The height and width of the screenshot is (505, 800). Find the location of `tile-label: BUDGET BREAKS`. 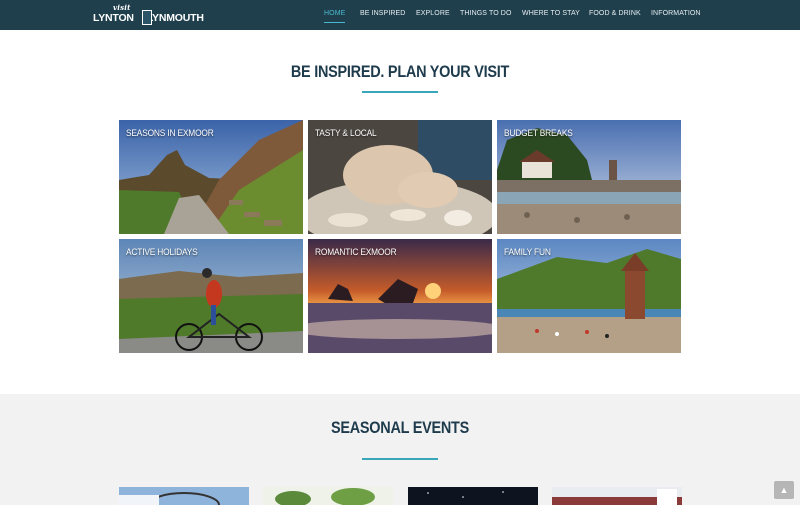

tile-label: BUDGET BREAKS is located at coordinates (538, 133).